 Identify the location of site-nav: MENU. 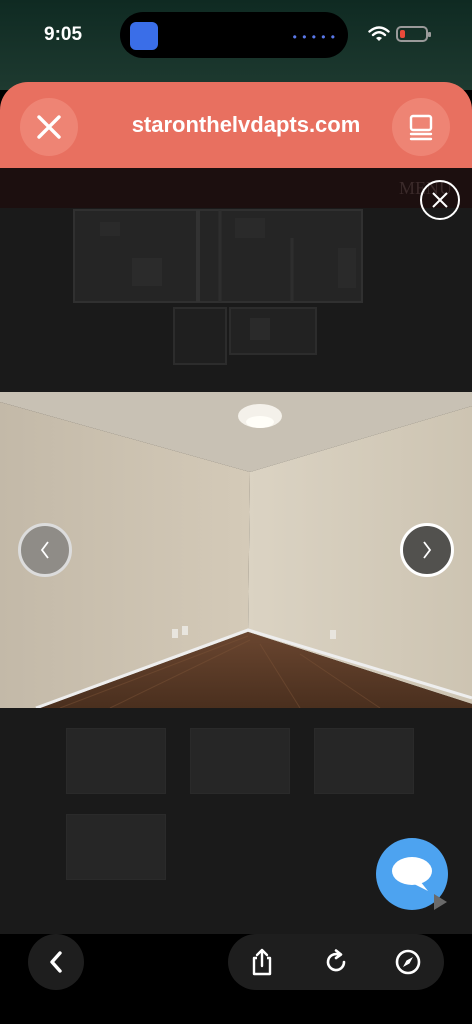
(236, 188).